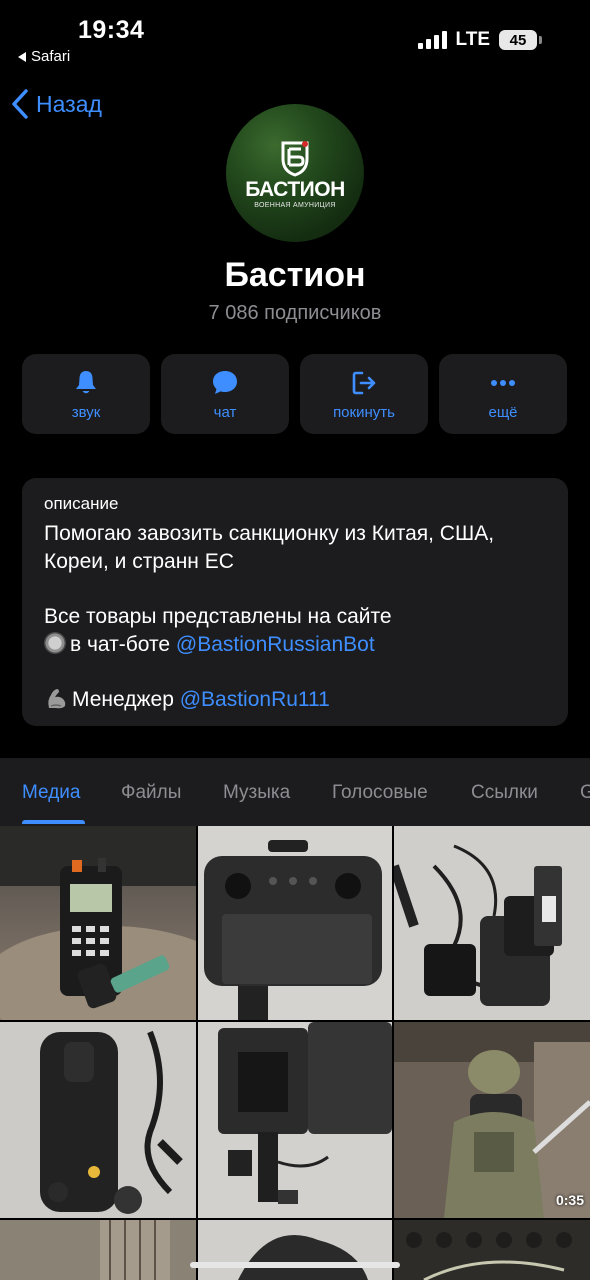 The image size is (590, 1280). What do you see at coordinates (295, 1265) in the screenshot?
I see `home-indicator` at bounding box center [295, 1265].